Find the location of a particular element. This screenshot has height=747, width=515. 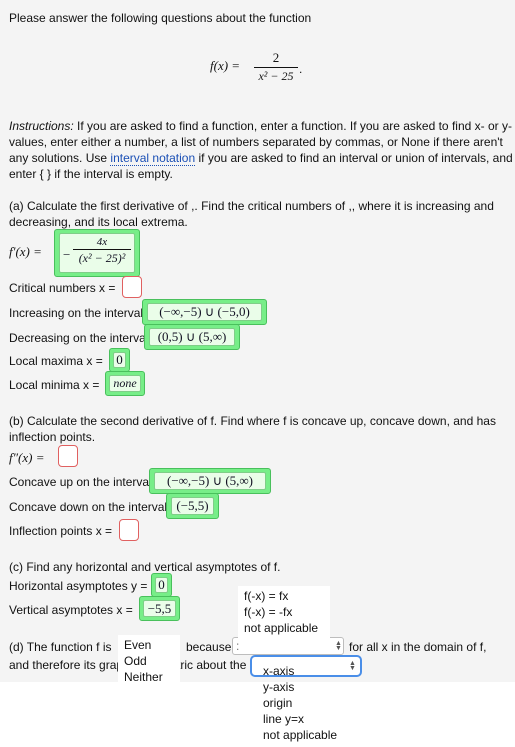

symmetry-option-na: not applicable is located at coordinates (306, 735).